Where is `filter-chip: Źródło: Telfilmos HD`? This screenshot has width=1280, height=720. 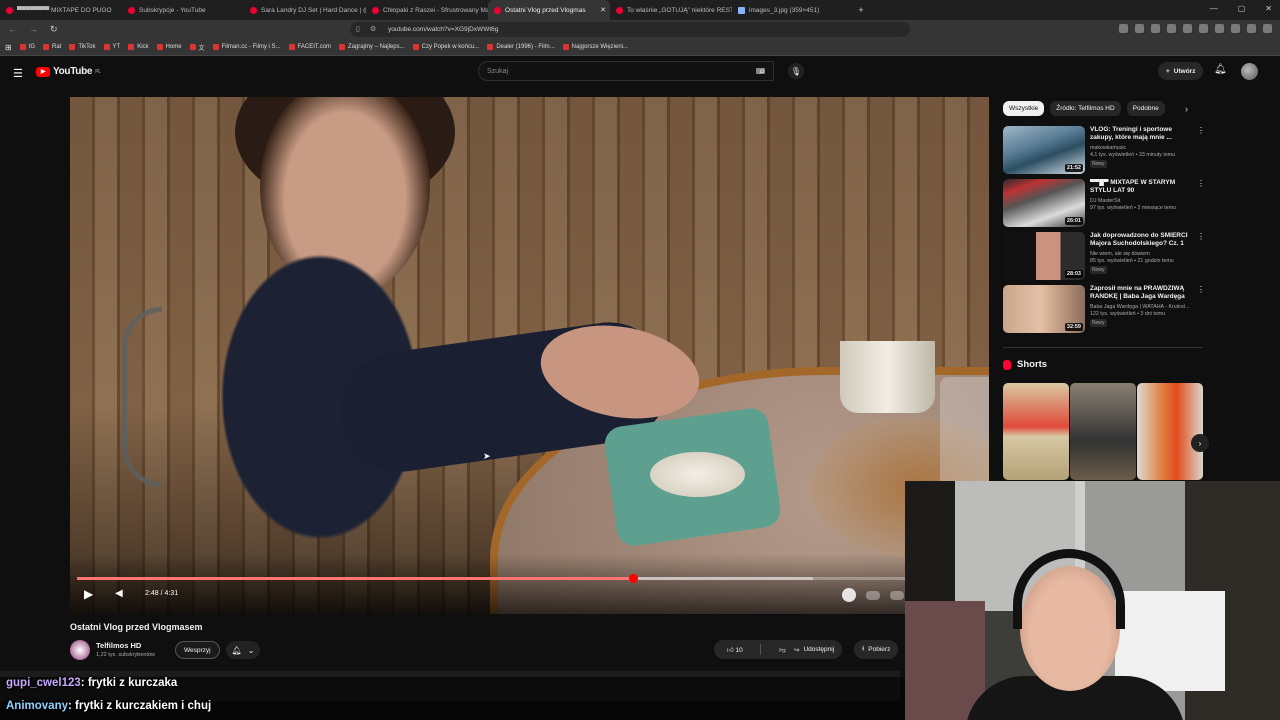
filter-chip: Źródło: Telfilmos HD is located at coordinates (1085, 108).